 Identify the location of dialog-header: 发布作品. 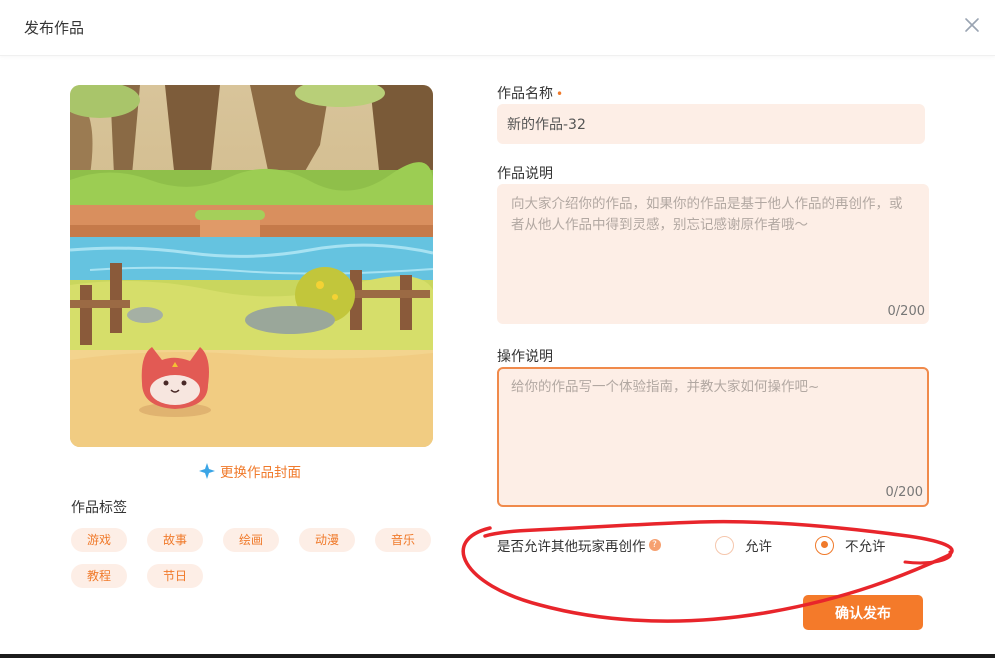
(497, 28).